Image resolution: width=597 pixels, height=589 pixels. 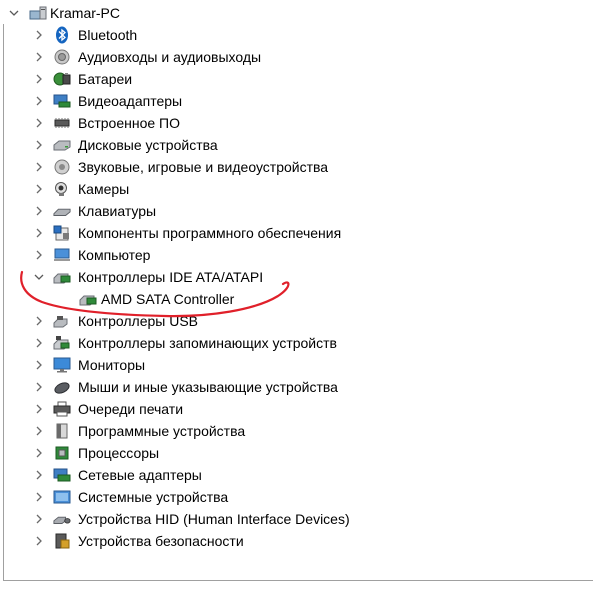 I want to click on tree-item-hid-devices: Устройства HID (Human Interface Devices), so click(x=298, y=519).